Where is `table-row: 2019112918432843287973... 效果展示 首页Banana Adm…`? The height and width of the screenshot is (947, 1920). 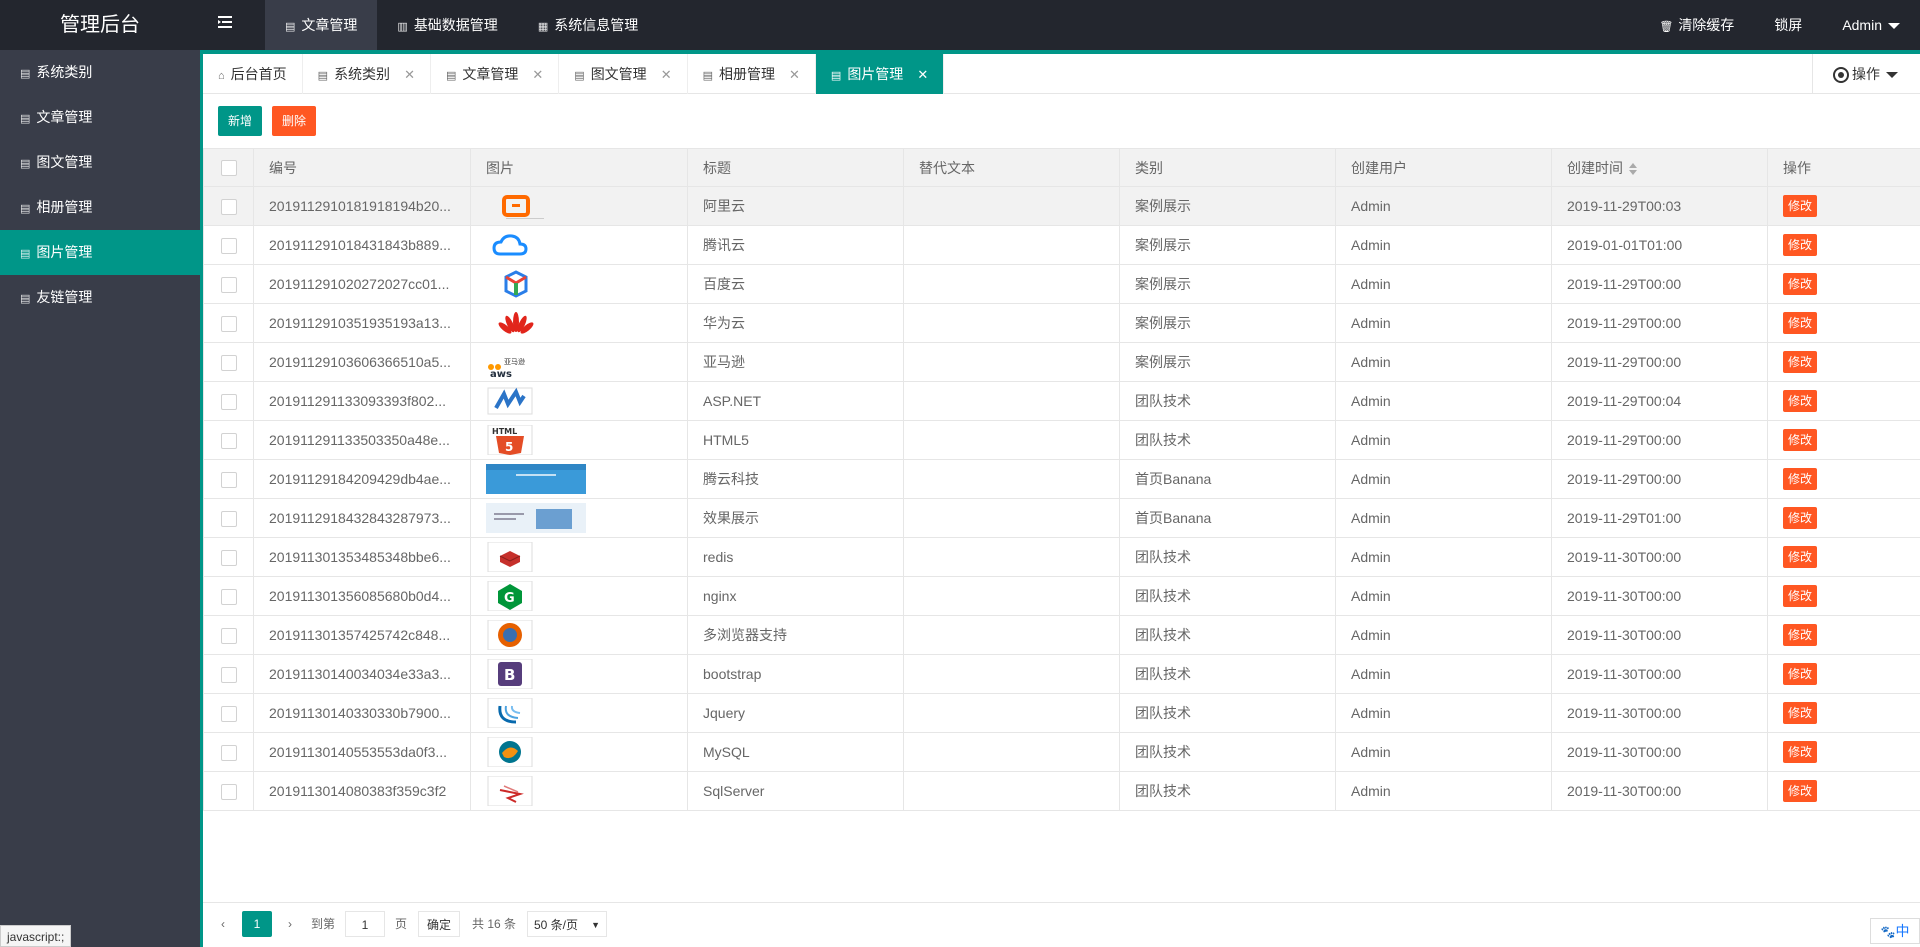
table-row: 2019112918432843287973... 效果展示 首页Banana Adm… is located at coordinates (1061, 518).